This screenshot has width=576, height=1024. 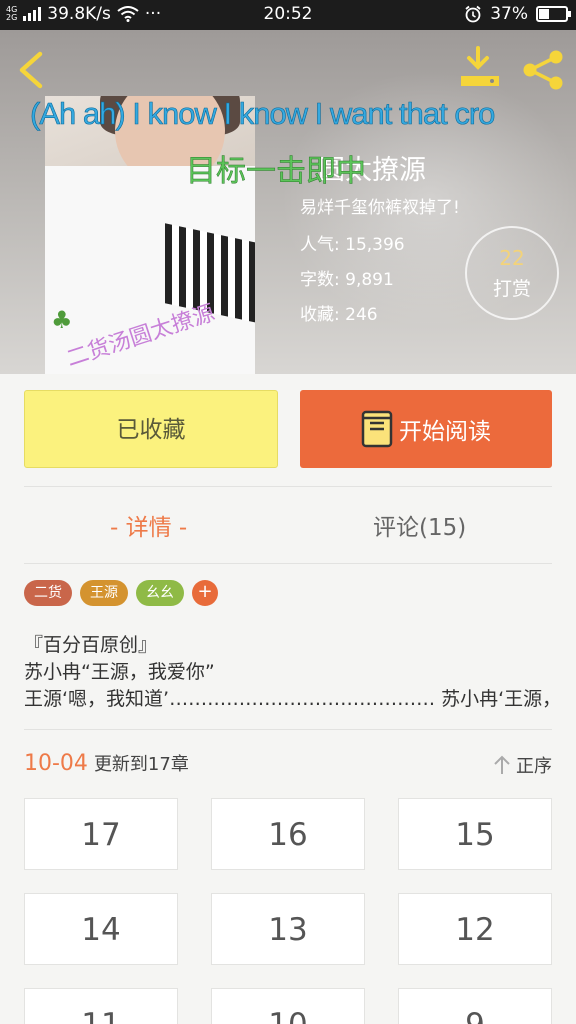 I want to click on battery-icon, so click(x=553, y=14).